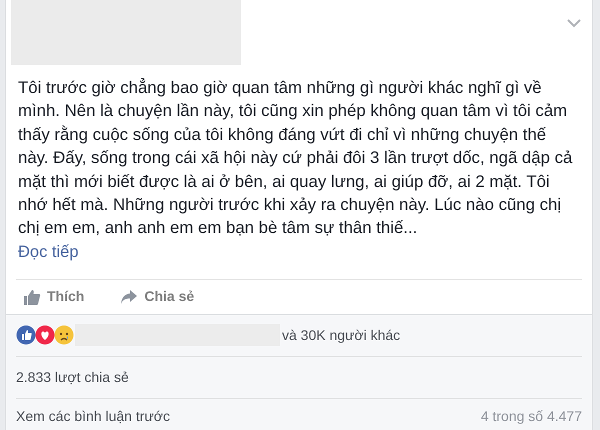 Image resolution: width=600 pixels, height=430 pixels. What do you see at coordinates (48, 252) in the screenshot?
I see `read-more-link: Đọc tiếp` at bounding box center [48, 252].